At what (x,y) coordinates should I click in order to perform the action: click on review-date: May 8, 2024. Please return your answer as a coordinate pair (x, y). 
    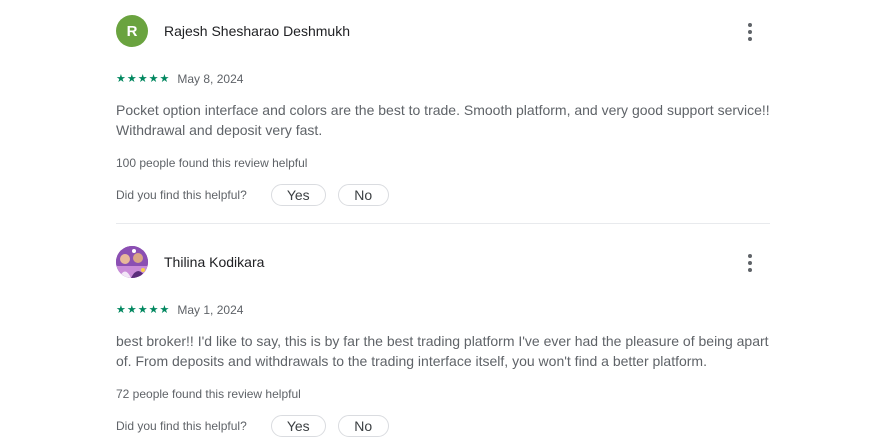
    Looking at the image, I should click on (210, 79).